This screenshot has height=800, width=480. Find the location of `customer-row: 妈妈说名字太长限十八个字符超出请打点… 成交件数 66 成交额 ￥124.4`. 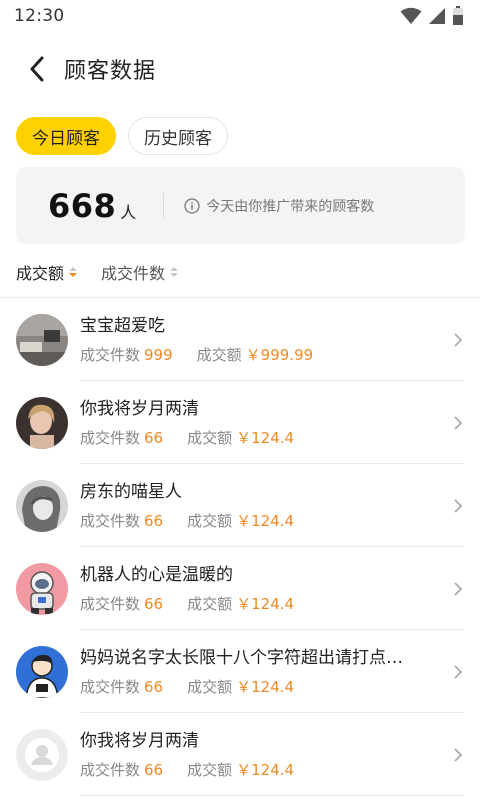

customer-row: 妈妈说名字太长限十八个字符超出请打点… 成交件数 66 成交额 ￥124.4 is located at coordinates (240, 671).